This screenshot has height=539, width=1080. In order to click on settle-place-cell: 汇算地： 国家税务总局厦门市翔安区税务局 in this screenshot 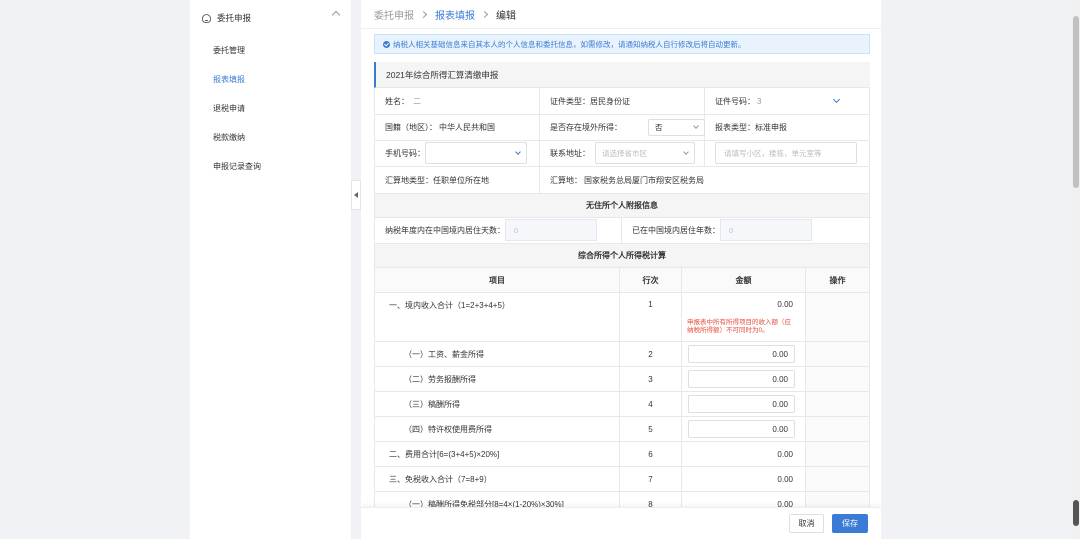, I will do `click(627, 180)`.